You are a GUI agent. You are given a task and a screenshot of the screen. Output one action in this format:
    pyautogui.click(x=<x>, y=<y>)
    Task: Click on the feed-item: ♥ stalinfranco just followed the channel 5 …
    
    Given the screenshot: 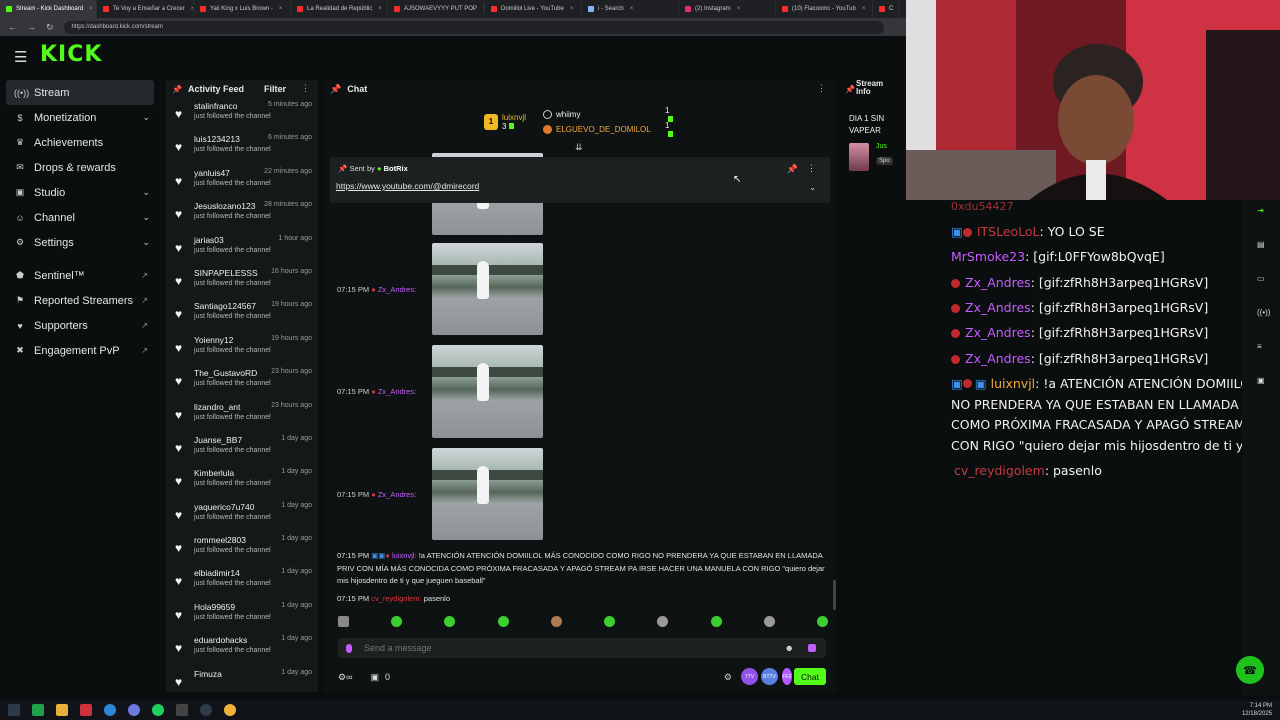 What is the action you would take?
    pyautogui.click(x=242, y=114)
    